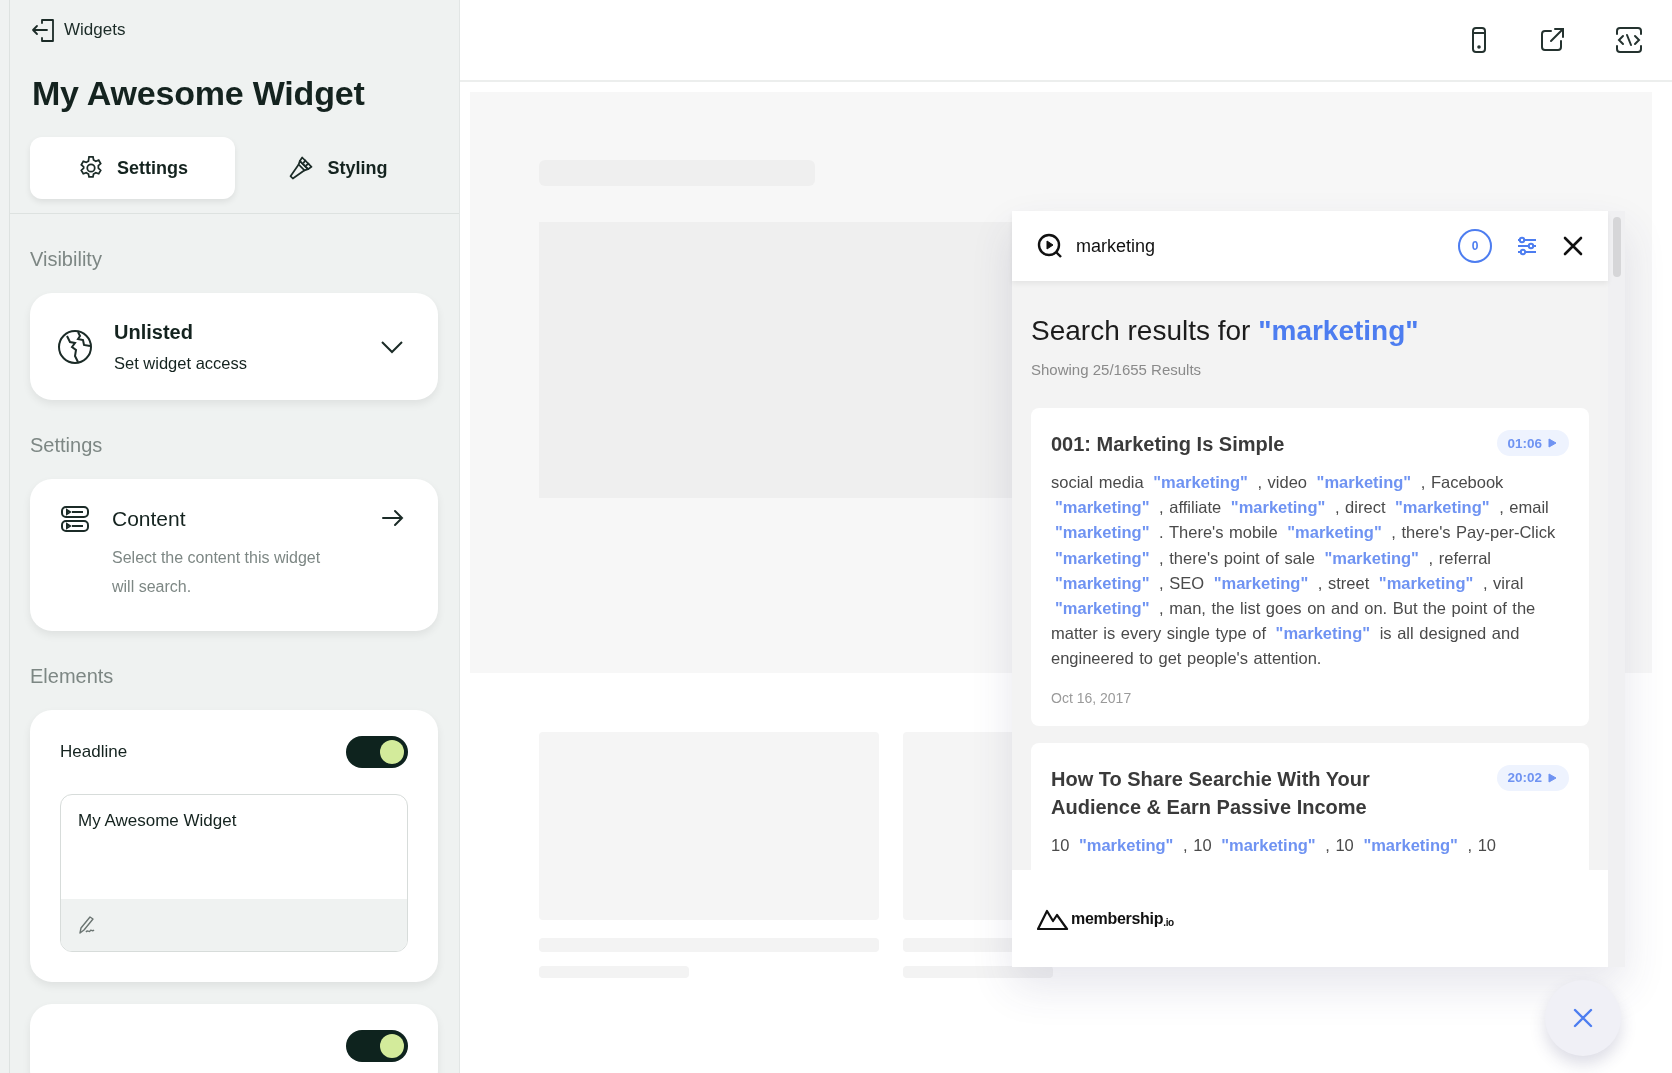  I want to click on chevron-down-icon, so click(392, 346).